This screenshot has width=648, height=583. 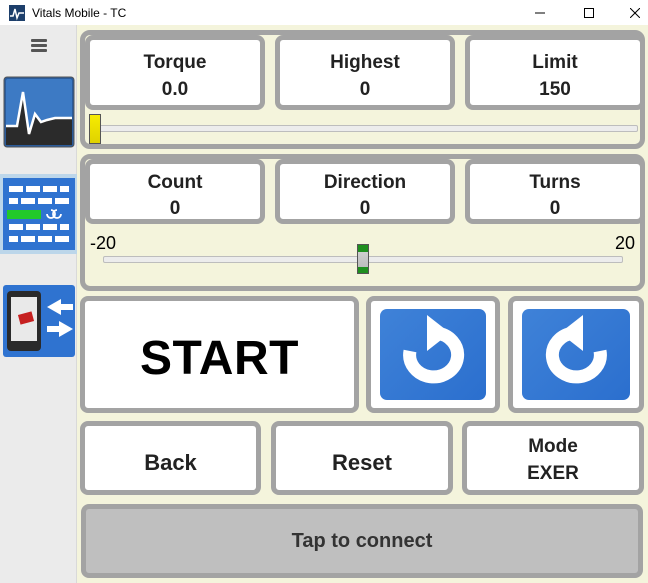 I want to click on minimize-button, so click(x=540, y=12).